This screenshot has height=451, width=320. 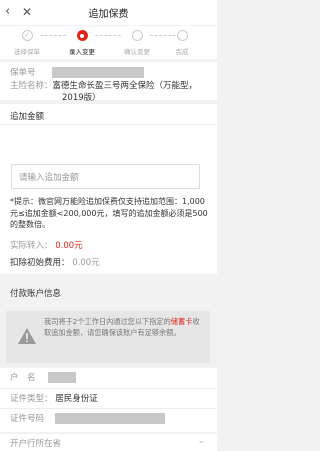 I want to click on step-enter-change: 录入变更, so click(x=82, y=43).